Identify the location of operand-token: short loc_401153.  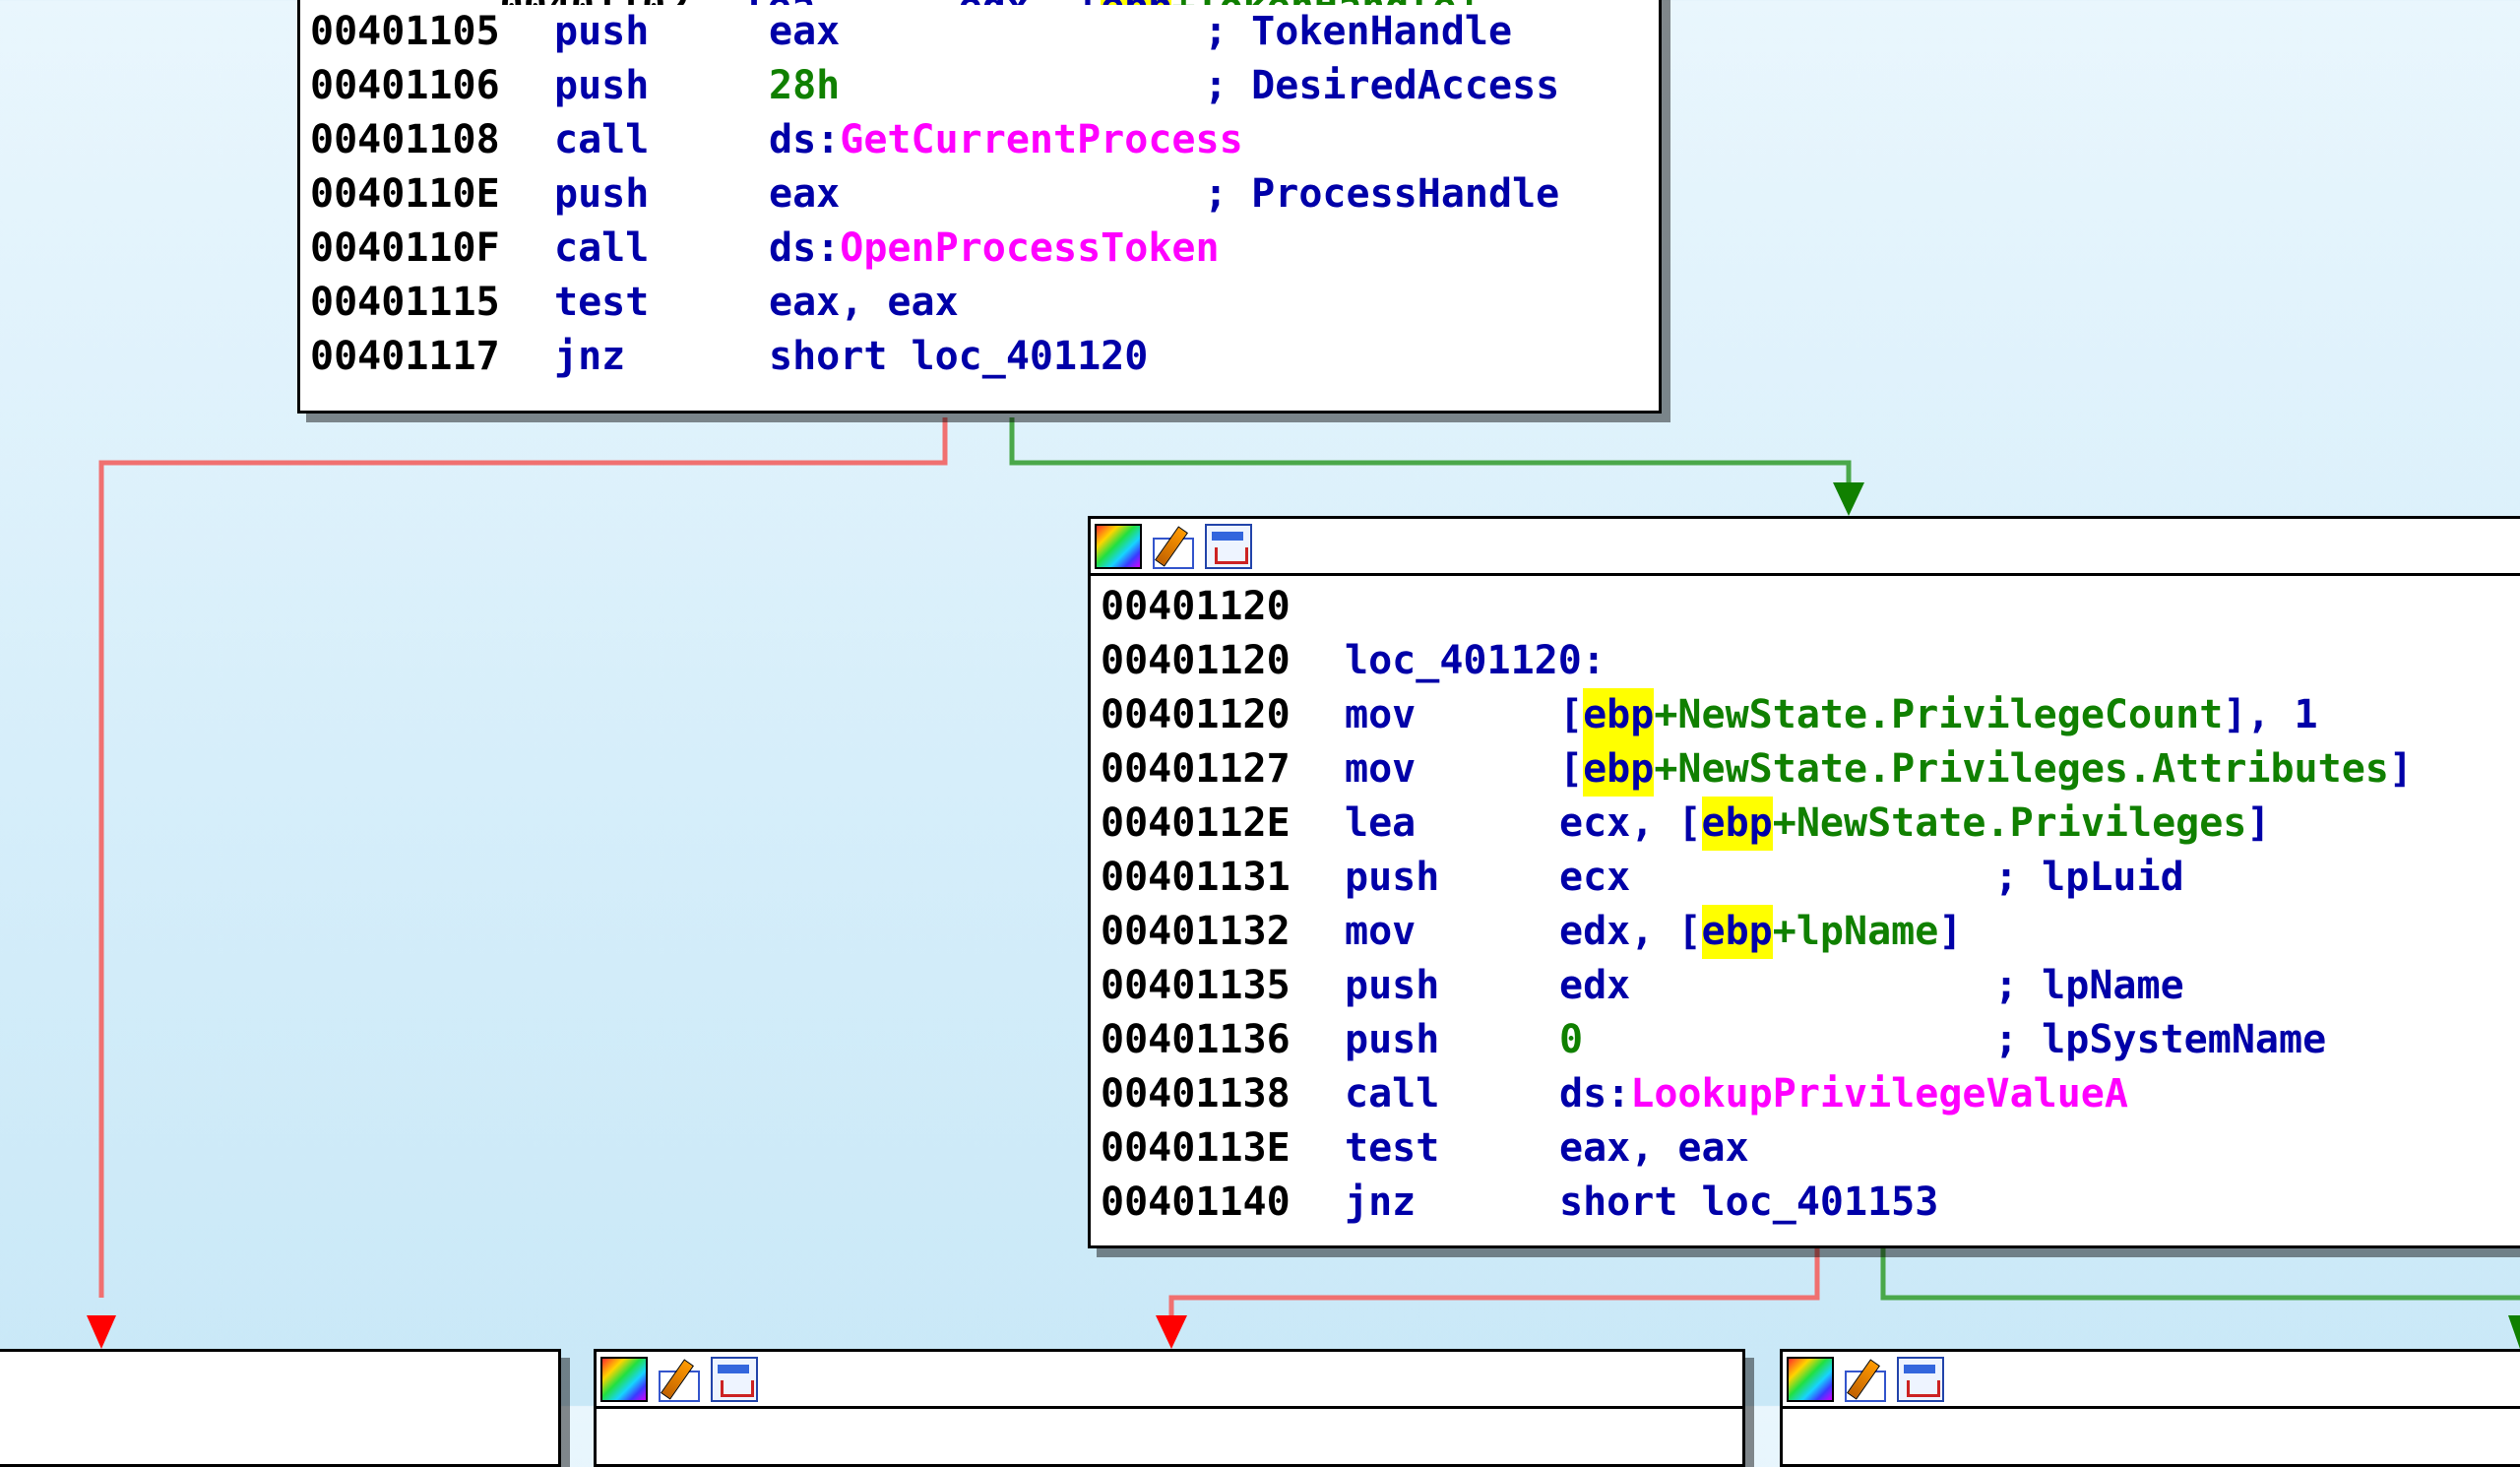
(1748, 1203).